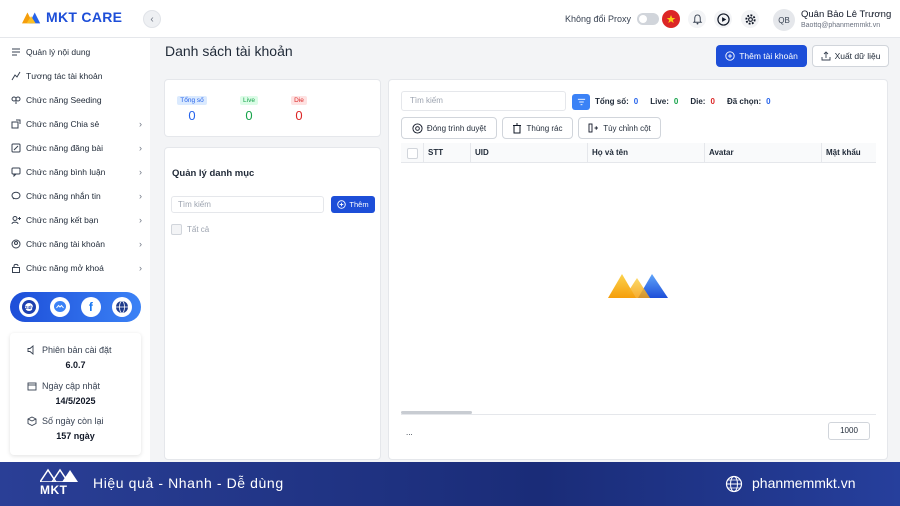  What do you see at coordinates (659, 101) in the screenshot?
I see `live-count-label: Live:` at bounding box center [659, 101].